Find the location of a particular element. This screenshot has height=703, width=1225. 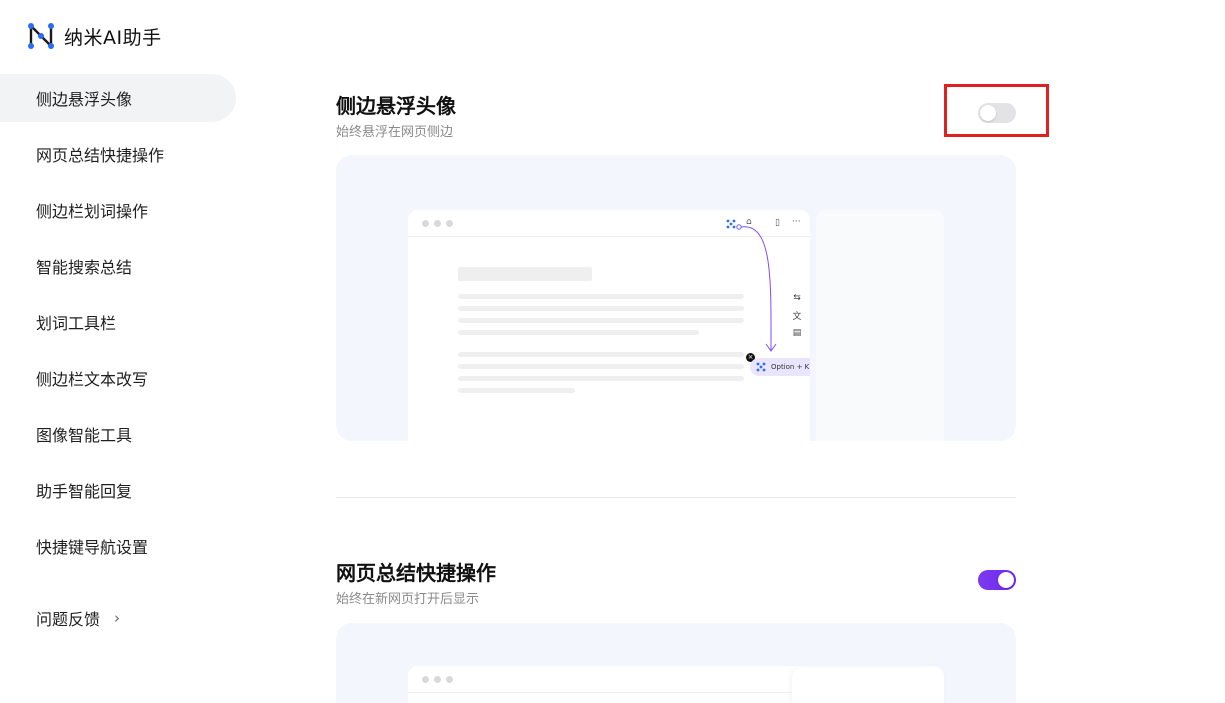

sidebar-item-shortcut-settings: 快捷键导航设置 is located at coordinates (118, 546).